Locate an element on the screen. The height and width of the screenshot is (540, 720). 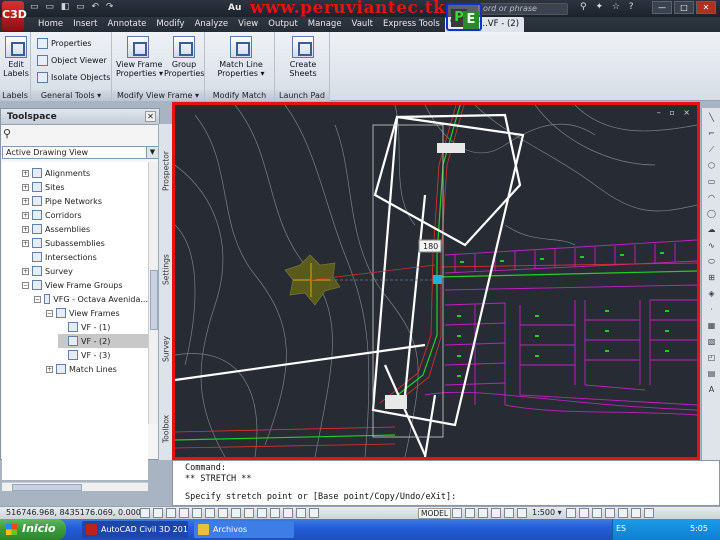
region-tool-icon: ◰ is located at coordinates (711, 357).